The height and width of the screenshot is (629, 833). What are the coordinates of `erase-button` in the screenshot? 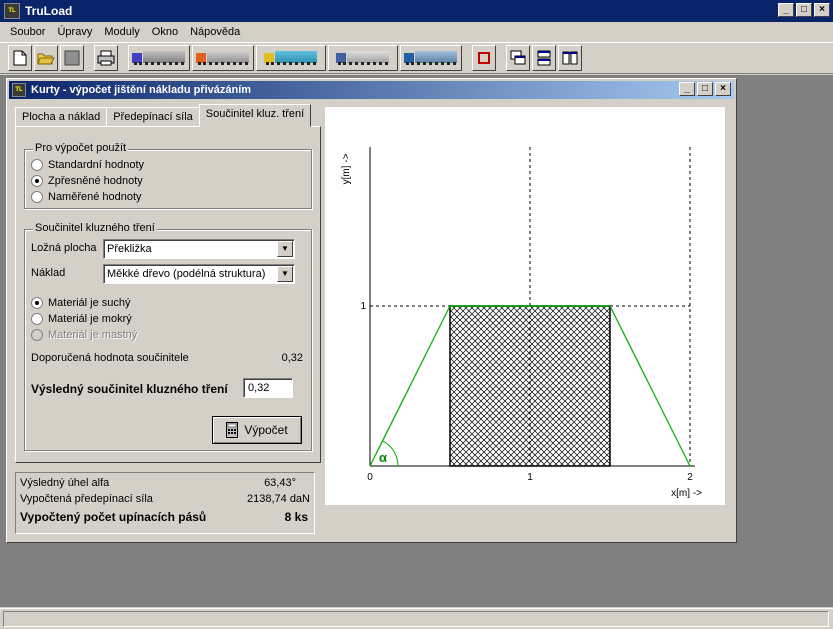 It's located at (484, 58).